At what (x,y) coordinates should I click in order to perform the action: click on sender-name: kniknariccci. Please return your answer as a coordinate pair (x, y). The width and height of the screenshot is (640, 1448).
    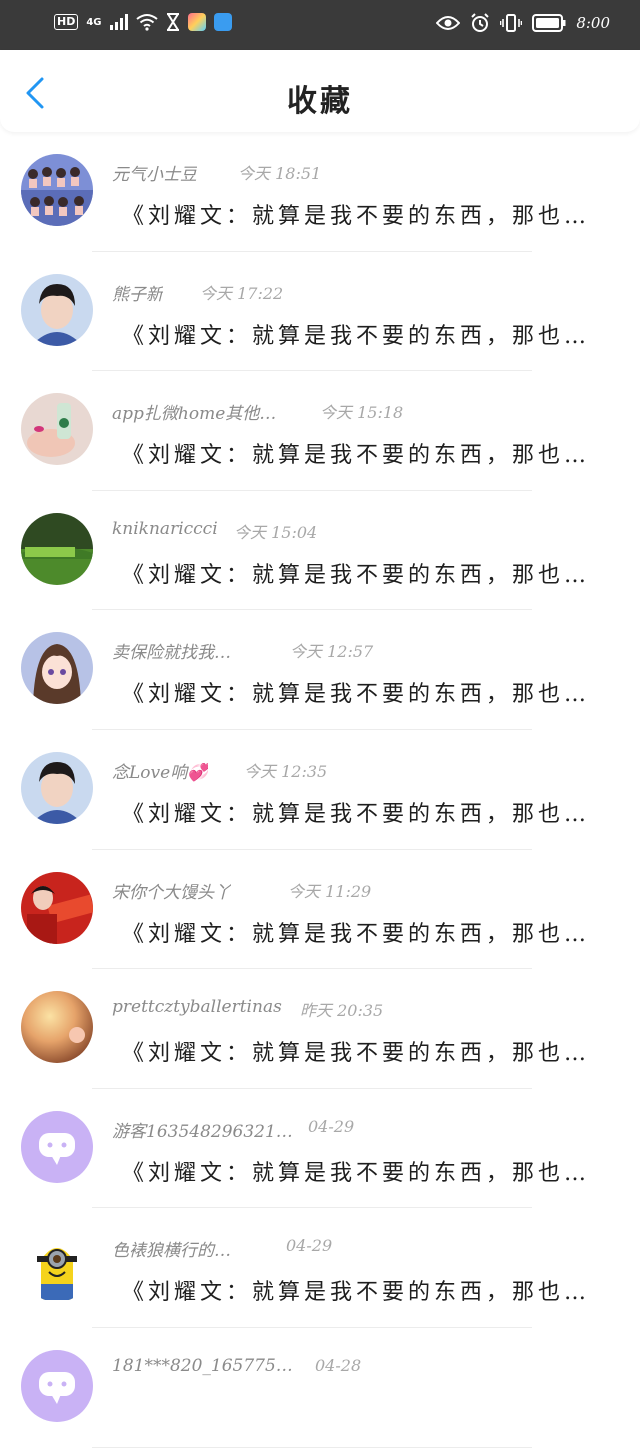
    Looking at the image, I should click on (165, 528).